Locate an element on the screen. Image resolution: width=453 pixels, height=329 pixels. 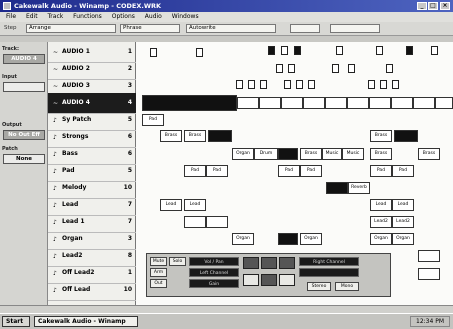
phrase-select: Phrase is located at coordinates (150, 28).